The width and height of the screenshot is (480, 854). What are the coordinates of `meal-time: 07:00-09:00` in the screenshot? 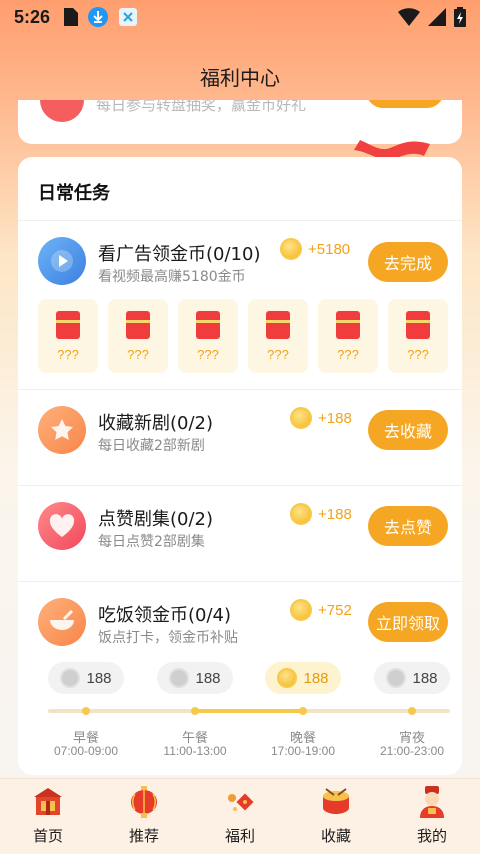 It's located at (86, 751).